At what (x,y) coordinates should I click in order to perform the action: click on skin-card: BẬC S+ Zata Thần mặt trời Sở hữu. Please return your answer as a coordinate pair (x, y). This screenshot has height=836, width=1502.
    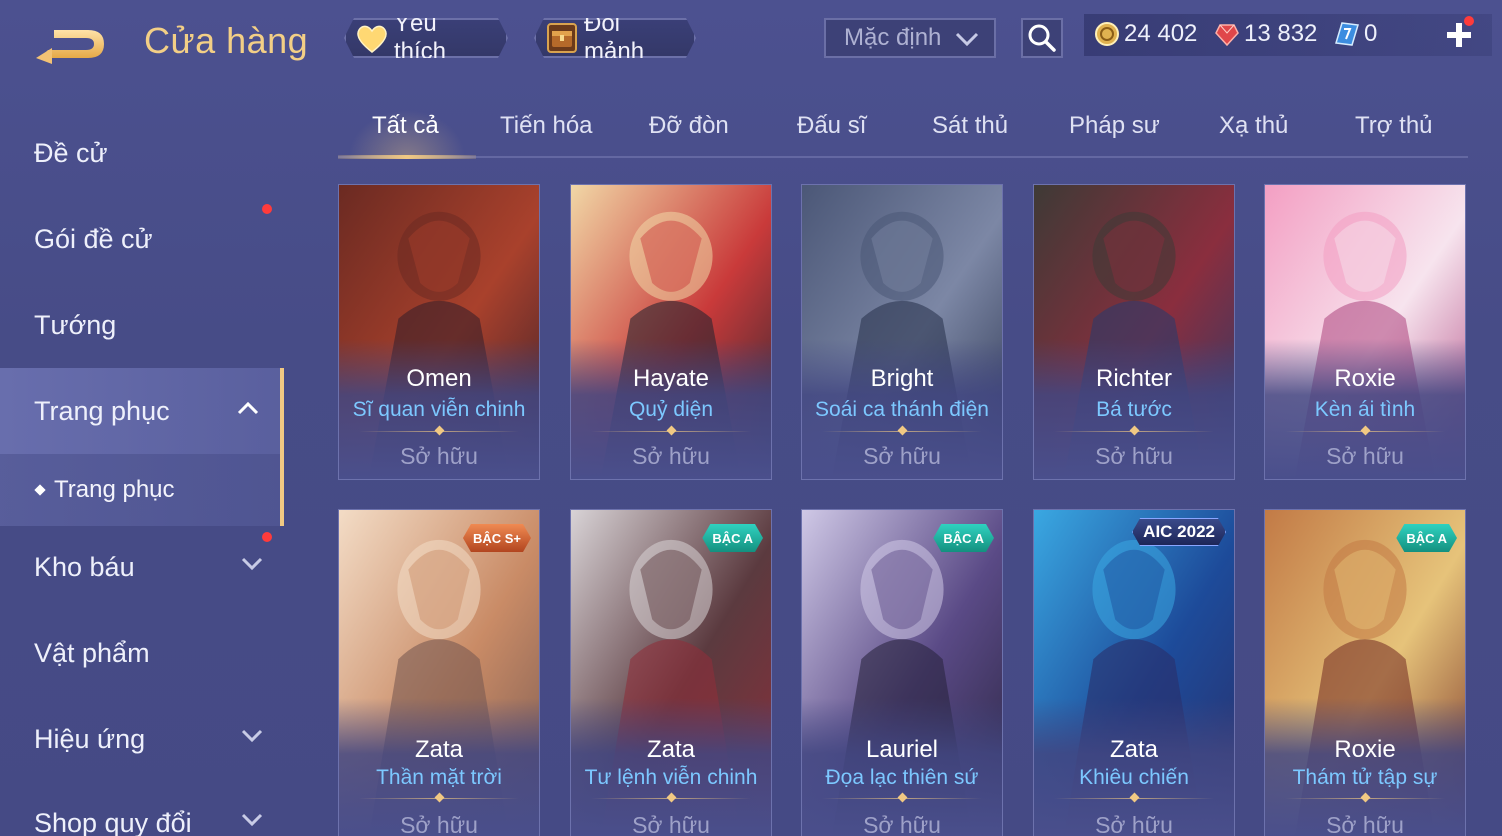
    Looking at the image, I should click on (439, 672).